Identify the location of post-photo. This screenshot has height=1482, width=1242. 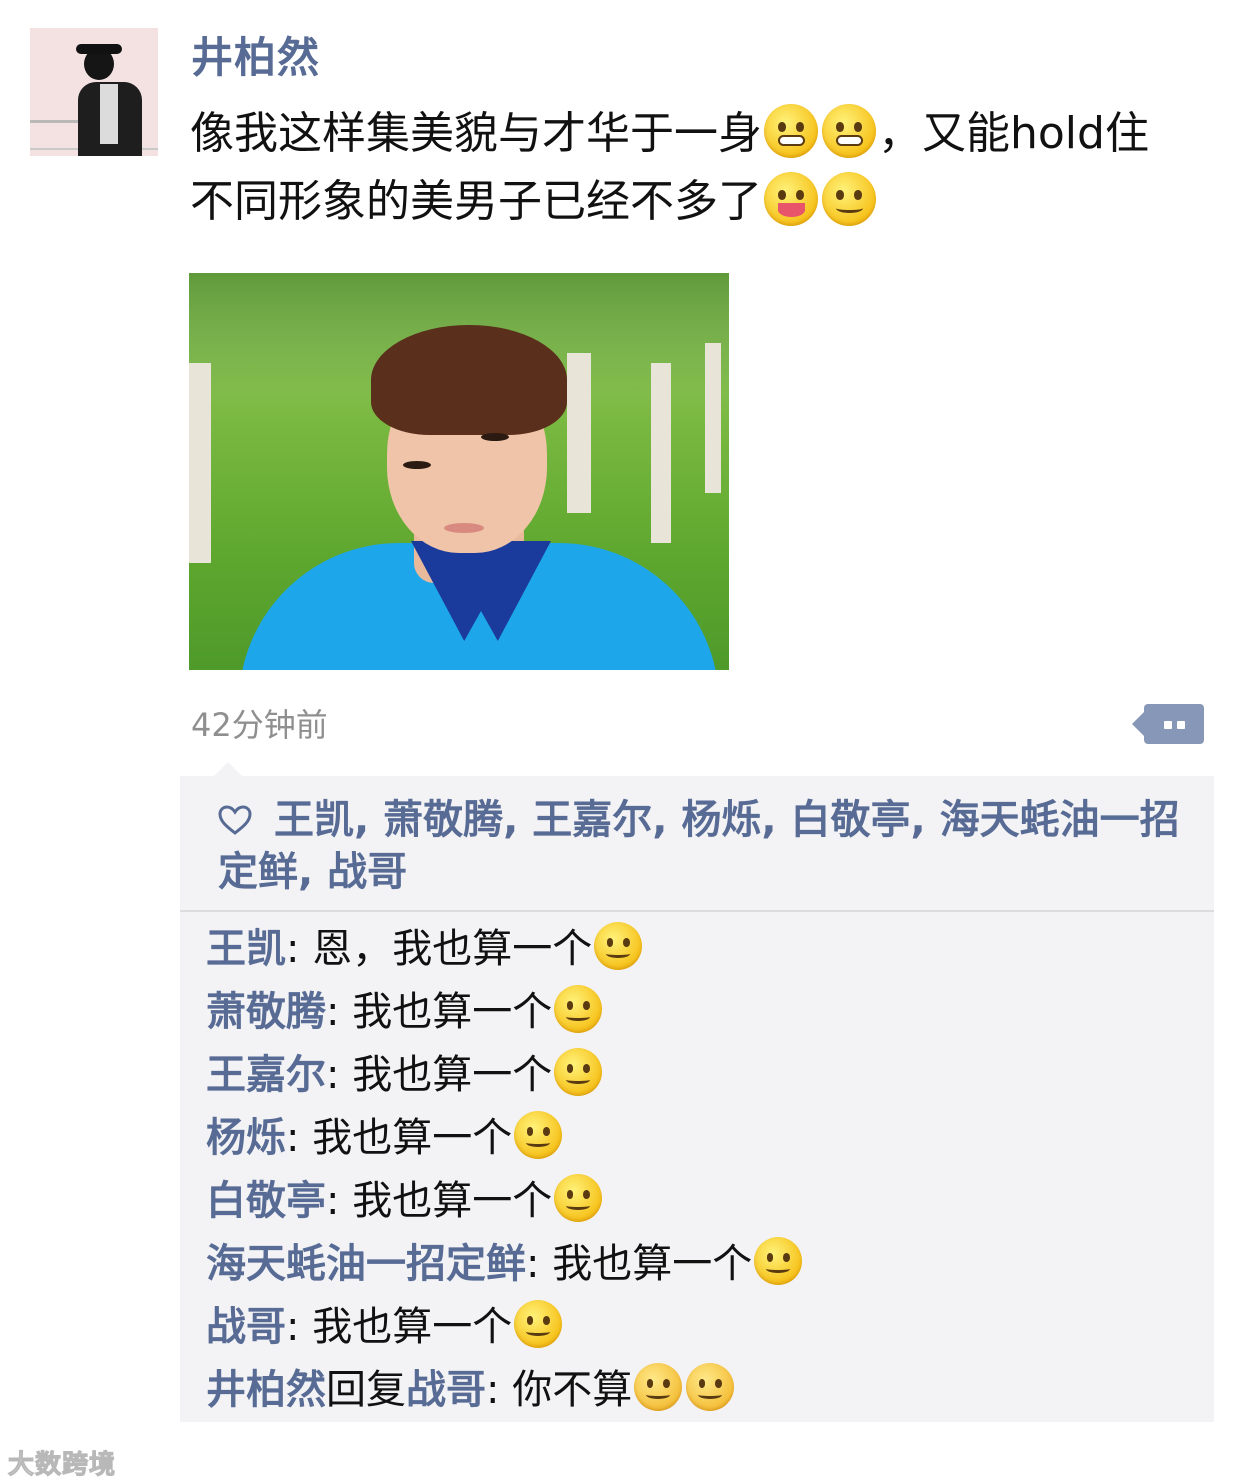
(459, 471).